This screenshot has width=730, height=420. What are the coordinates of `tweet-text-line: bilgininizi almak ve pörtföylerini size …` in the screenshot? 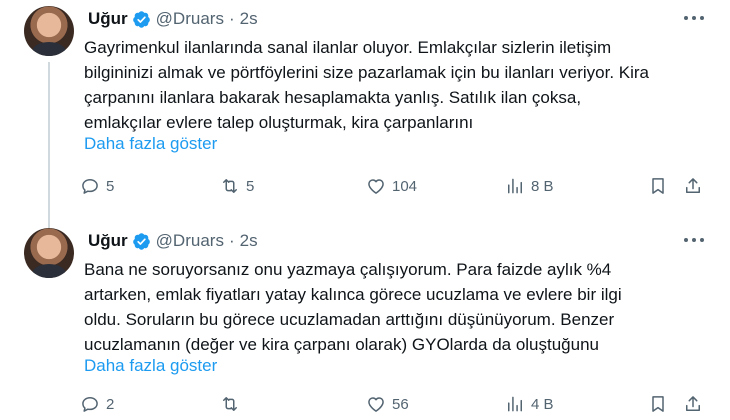 It's located at (367, 72).